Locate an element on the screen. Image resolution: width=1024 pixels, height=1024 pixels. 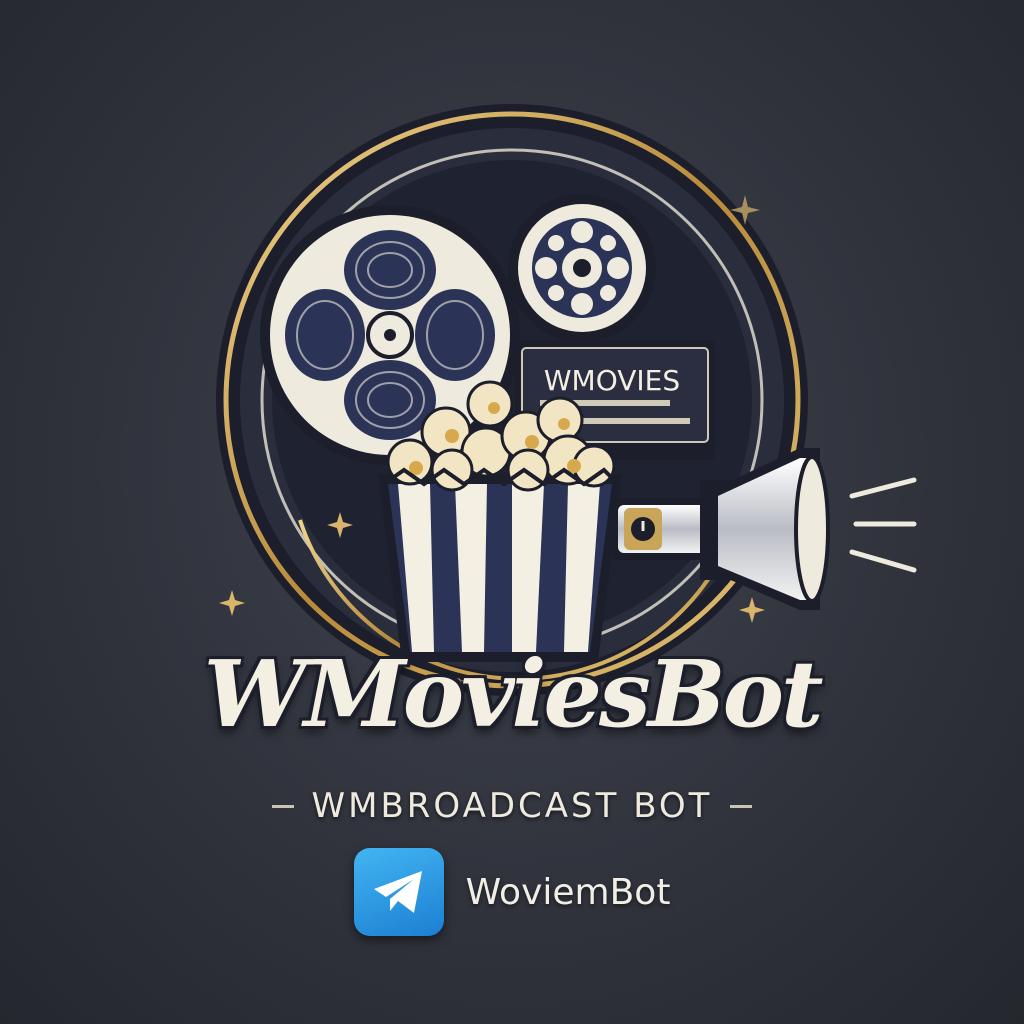
tagline: WMBROADCAST BOT is located at coordinates (512, 806).